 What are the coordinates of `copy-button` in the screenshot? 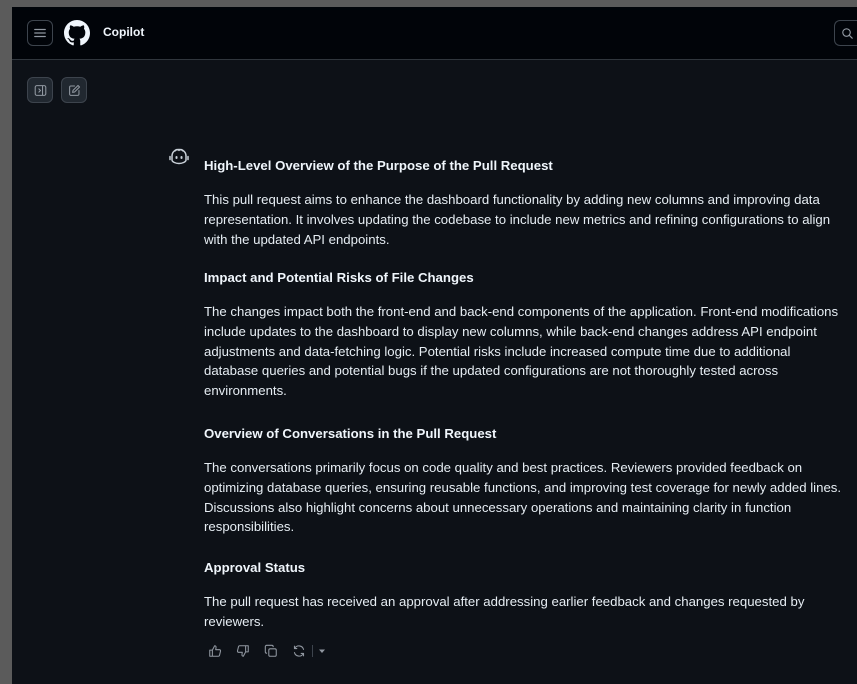 It's located at (271, 651).